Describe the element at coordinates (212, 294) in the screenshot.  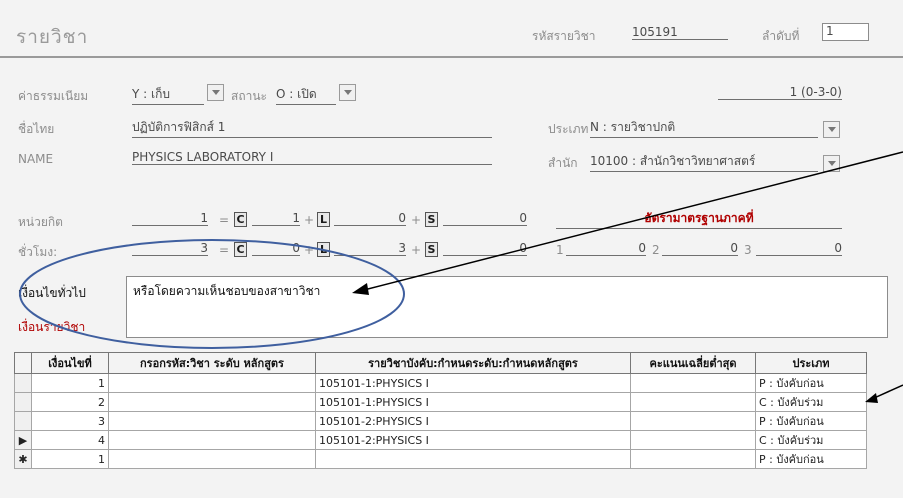
I see `highlight-ellipse` at that location.